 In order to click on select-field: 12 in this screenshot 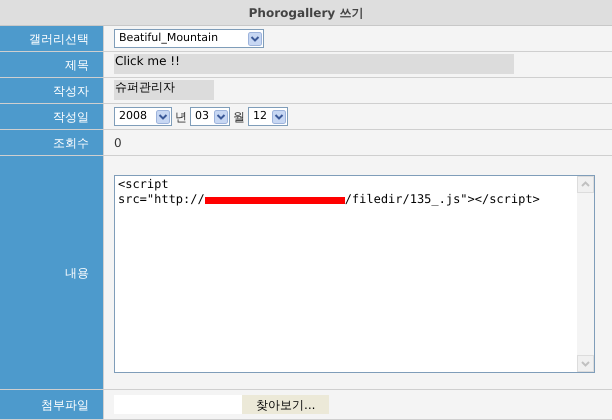, I will do `click(268, 116)`.